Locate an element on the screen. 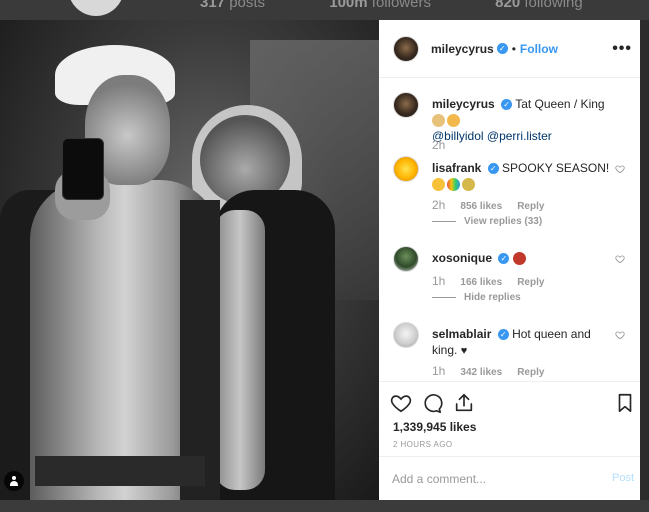 This screenshot has width=649, height=512. comment-meta: 2h 856 likes Reply is located at coordinates (488, 205).